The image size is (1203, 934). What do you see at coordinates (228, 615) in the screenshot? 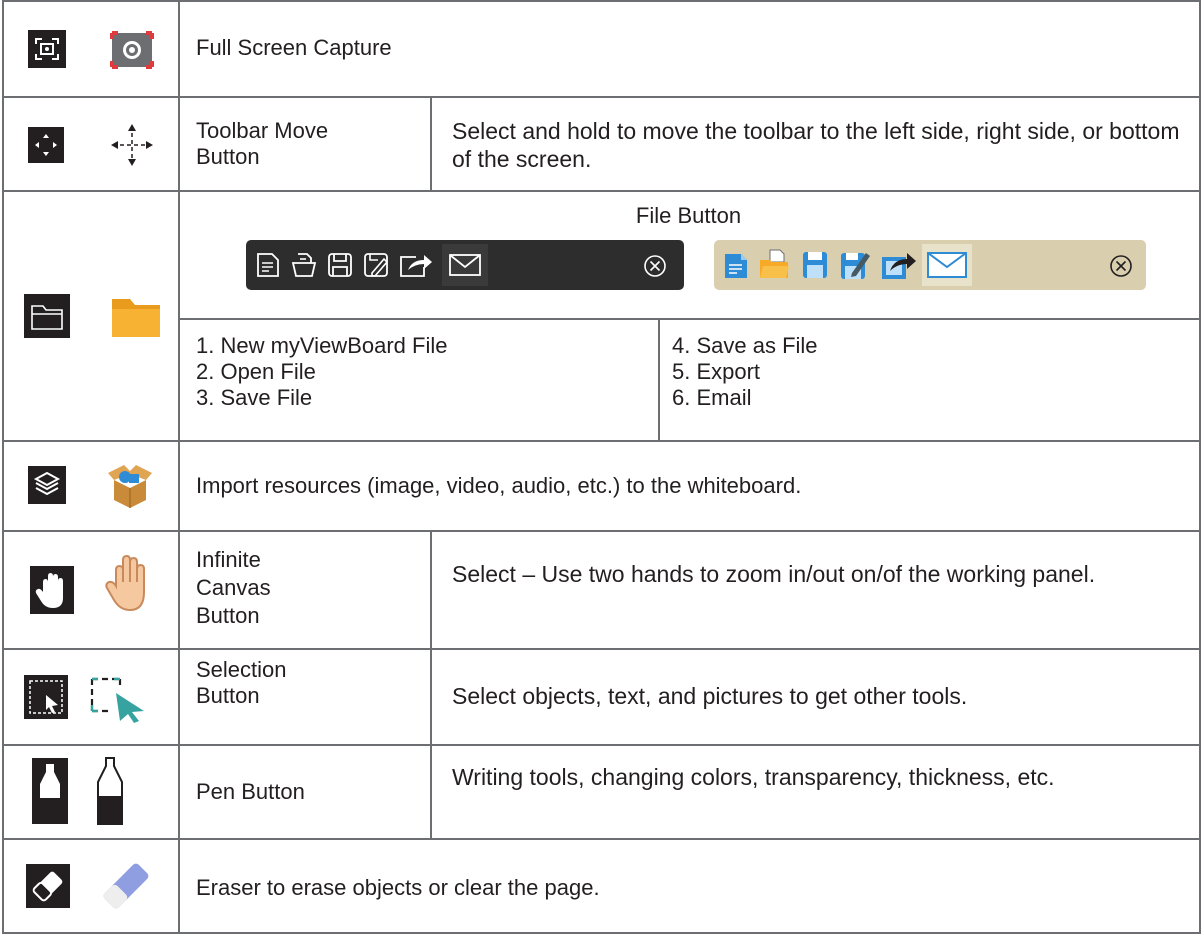
I see `infinite-canvas-name-line: Button` at bounding box center [228, 615].